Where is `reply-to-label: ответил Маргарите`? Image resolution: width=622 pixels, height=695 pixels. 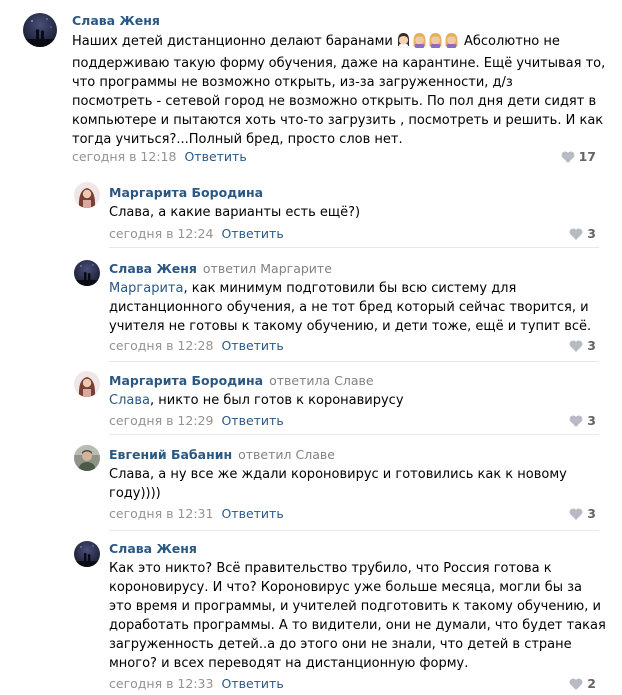
reply-to-label: ответил Маргарите is located at coordinates (267, 268).